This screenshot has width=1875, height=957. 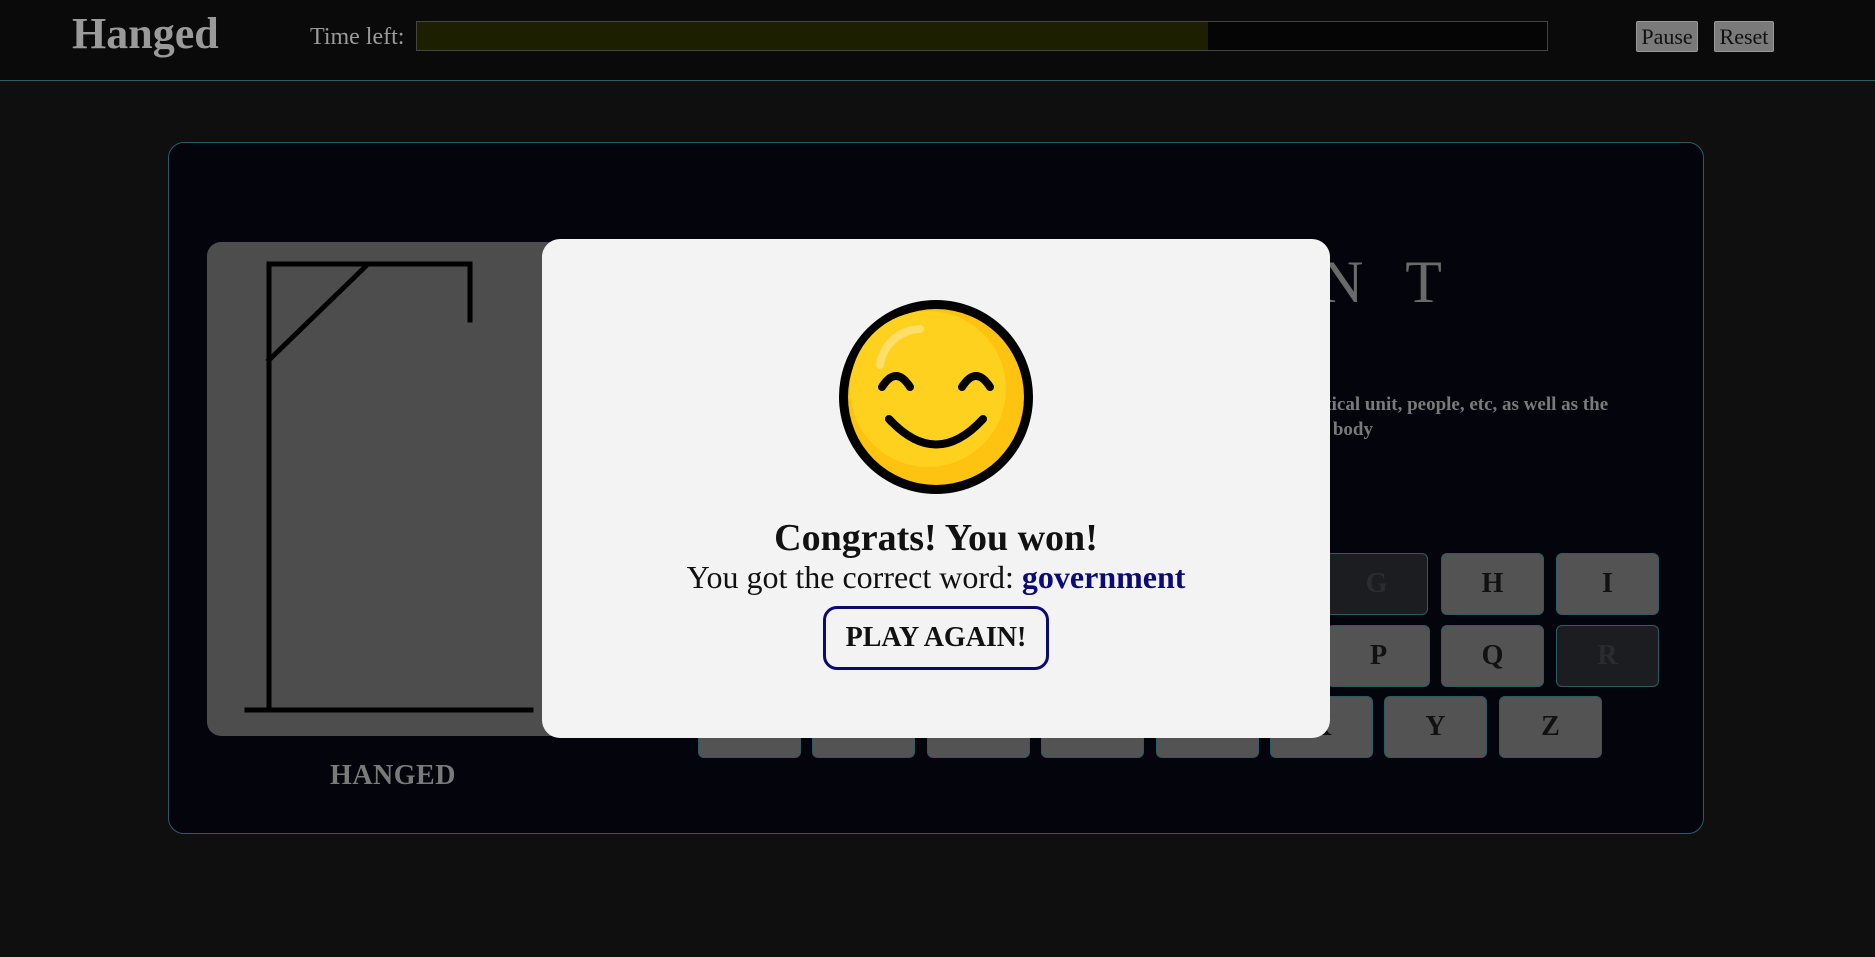 What do you see at coordinates (854, 577) in the screenshot?
I see `modal-message-prefix: You got the correct word:` at bounding box center [854, 577].